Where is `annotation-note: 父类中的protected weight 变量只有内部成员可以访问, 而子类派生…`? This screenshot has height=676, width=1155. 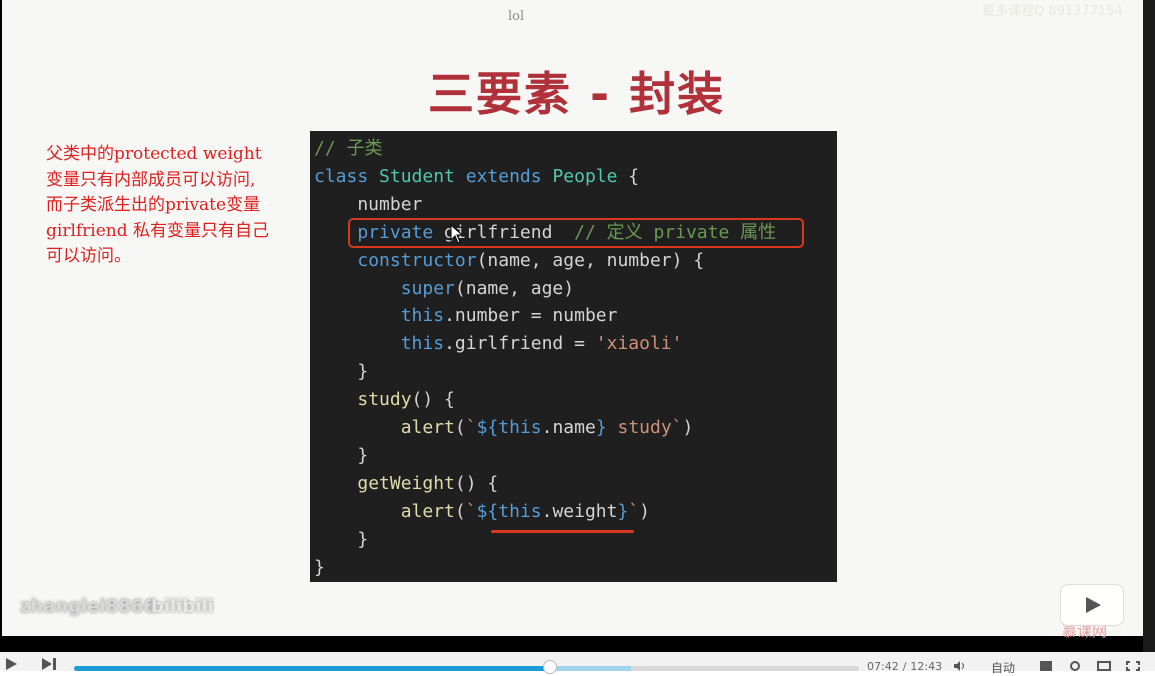
annotation-note: 父类中的protected weight 变量只有内部成员可以访问, 而子类派生… is located at coordinates (191, 206).